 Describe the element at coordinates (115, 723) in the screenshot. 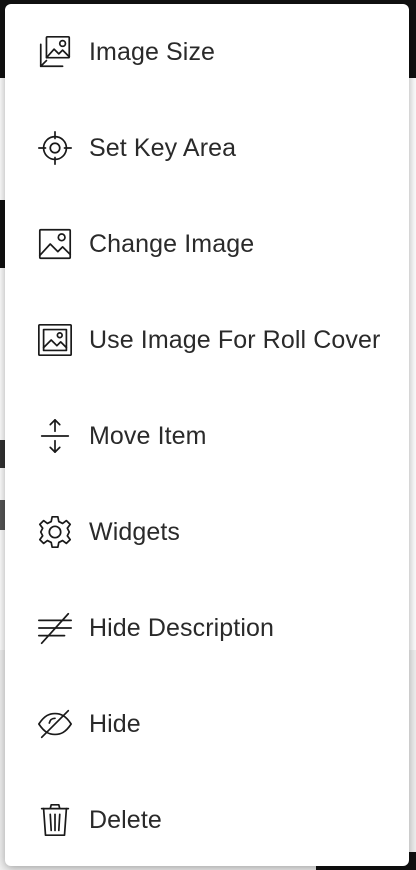

I see `menu-item-label: Hide` at that location.